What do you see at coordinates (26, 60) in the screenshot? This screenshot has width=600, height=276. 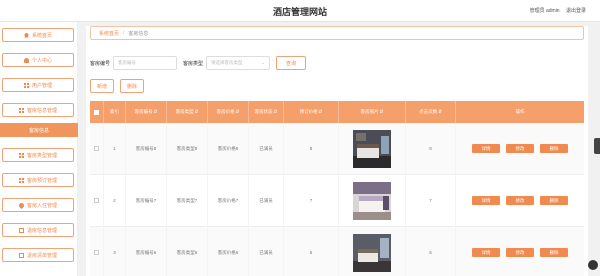 I see `user-icon` at bounding box center [26, 60].